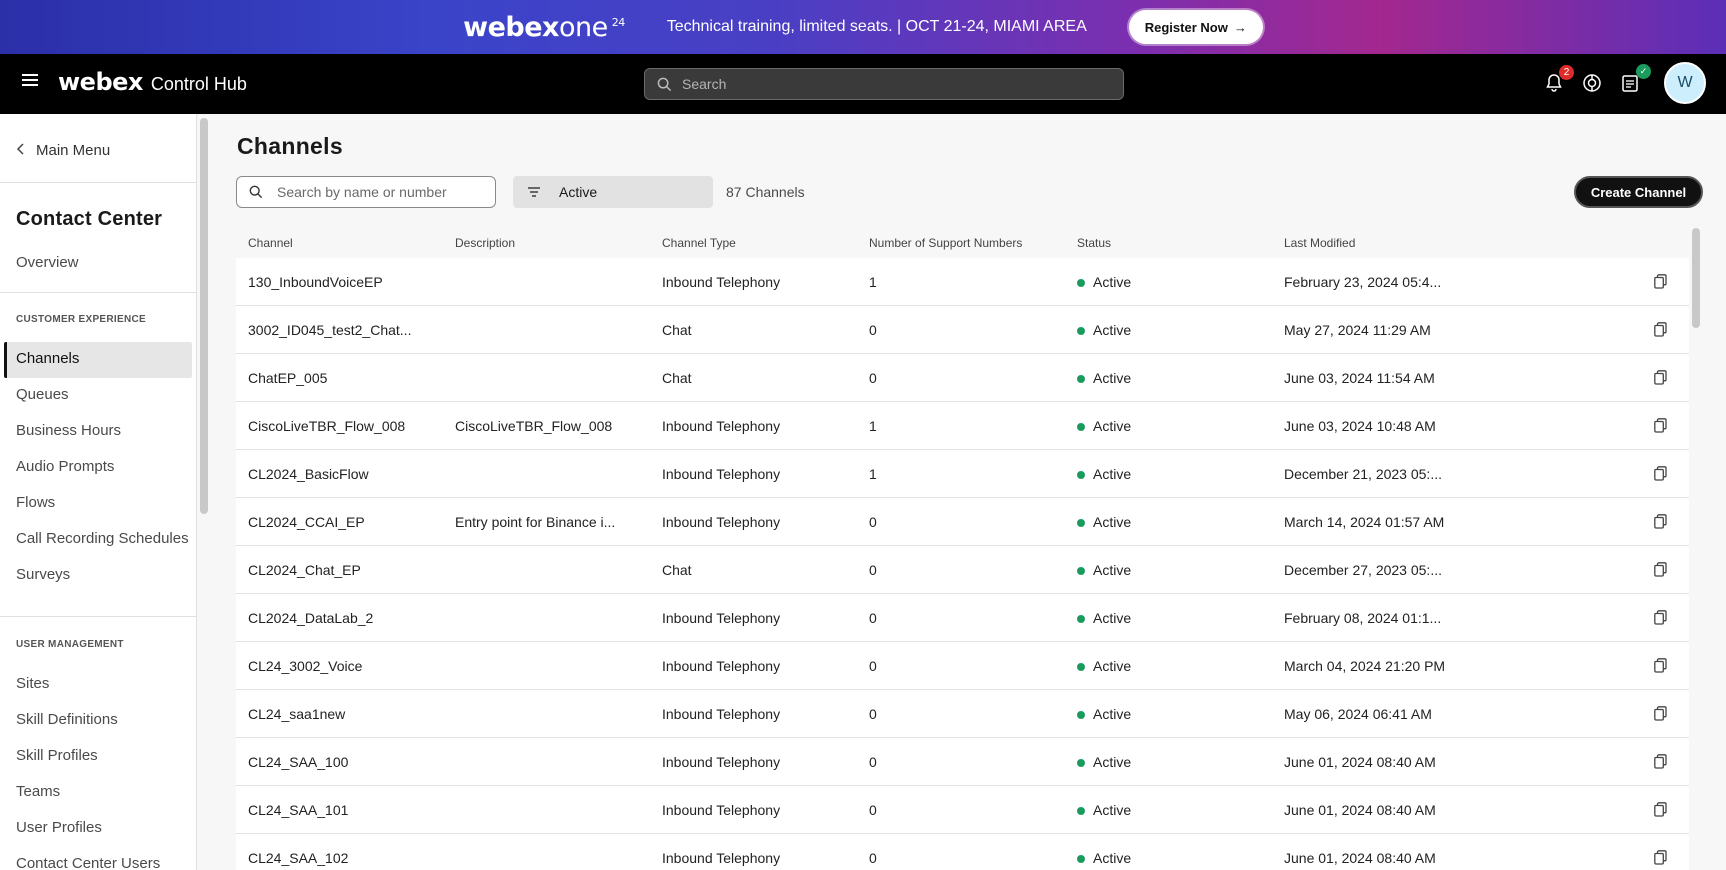 The height and width of the screenshot is (870, 1726). What do you see at coordinates (89, 219) in the screenshot?
I see `sidebar-title: Contact Center` at bounding box center [89, 219].